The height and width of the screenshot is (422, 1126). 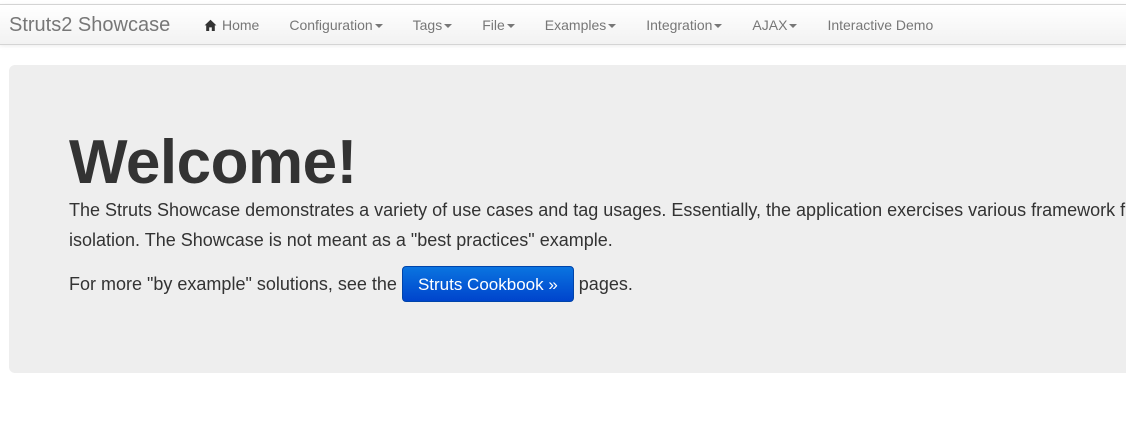 I want to click on nav-item-tags: Tags, so click(x=433, y=25).